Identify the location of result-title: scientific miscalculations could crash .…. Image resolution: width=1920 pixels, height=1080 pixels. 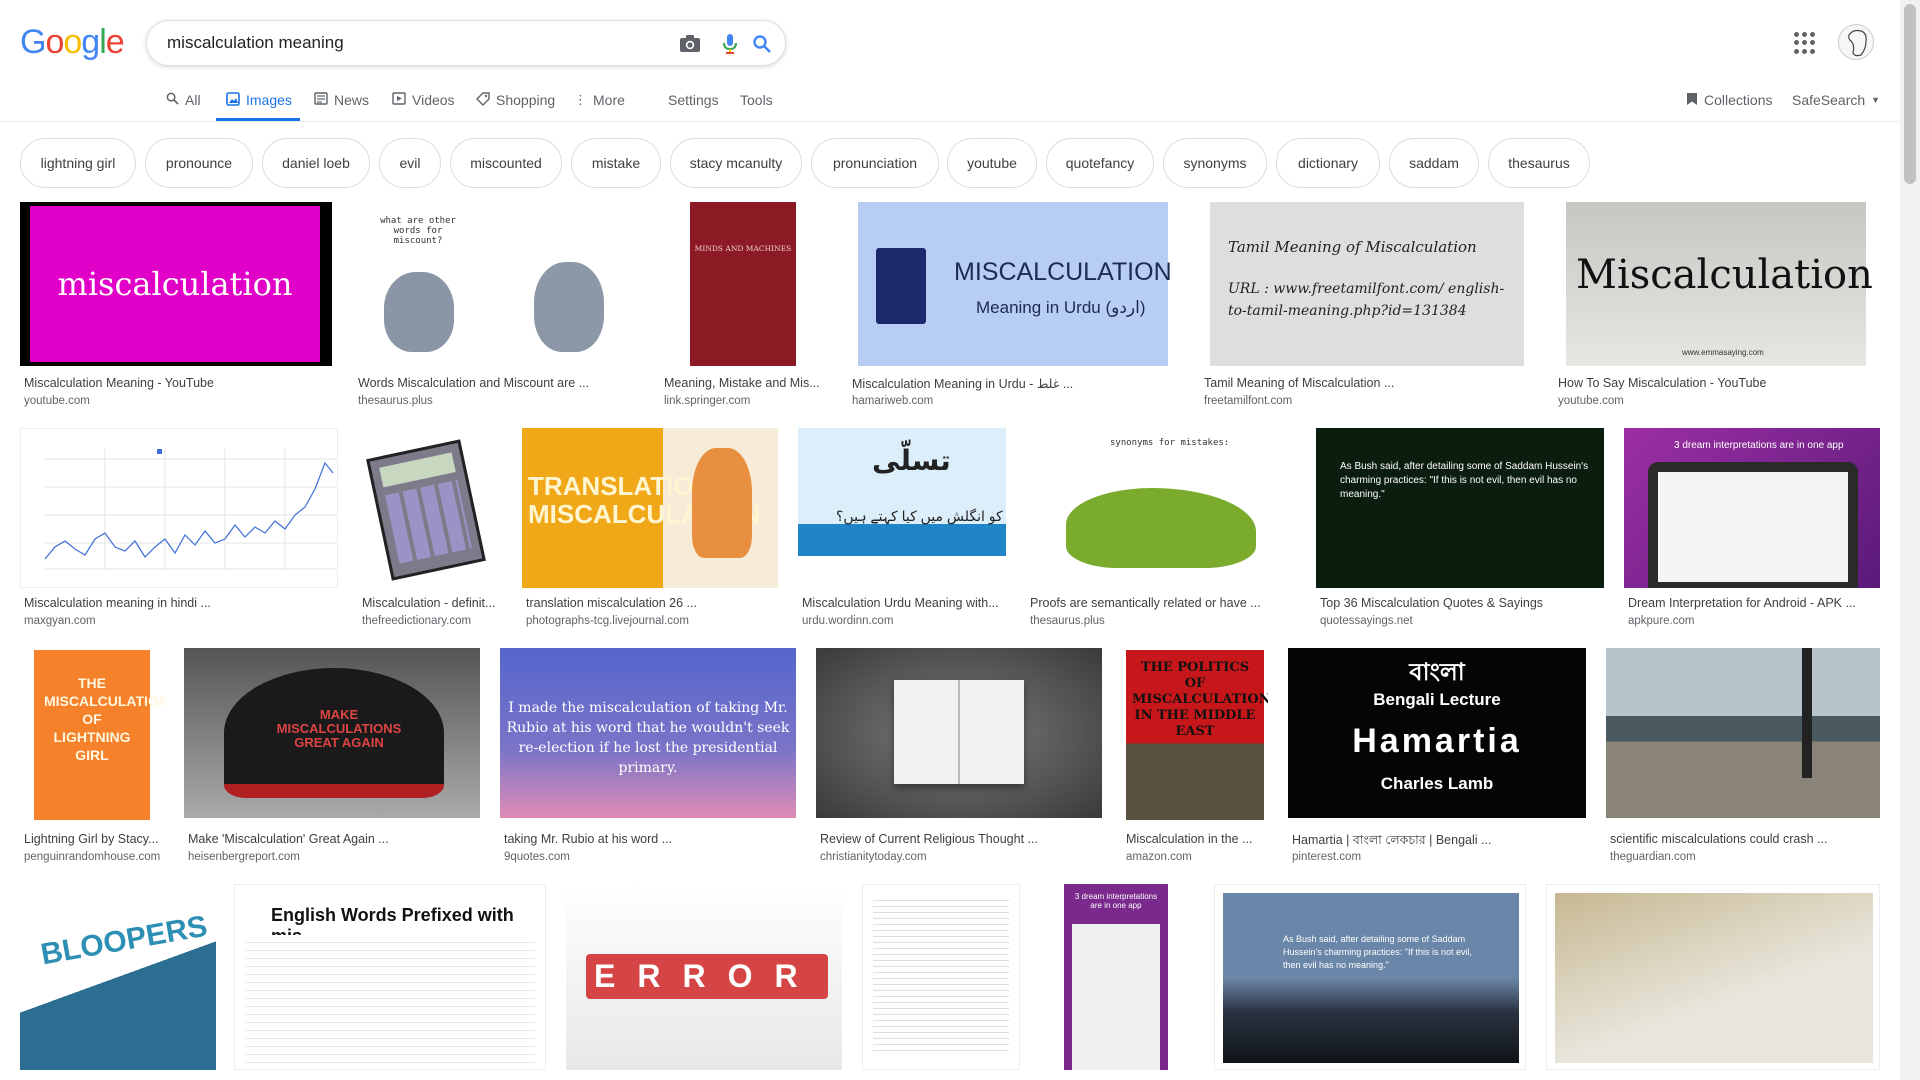
(1745, 839).